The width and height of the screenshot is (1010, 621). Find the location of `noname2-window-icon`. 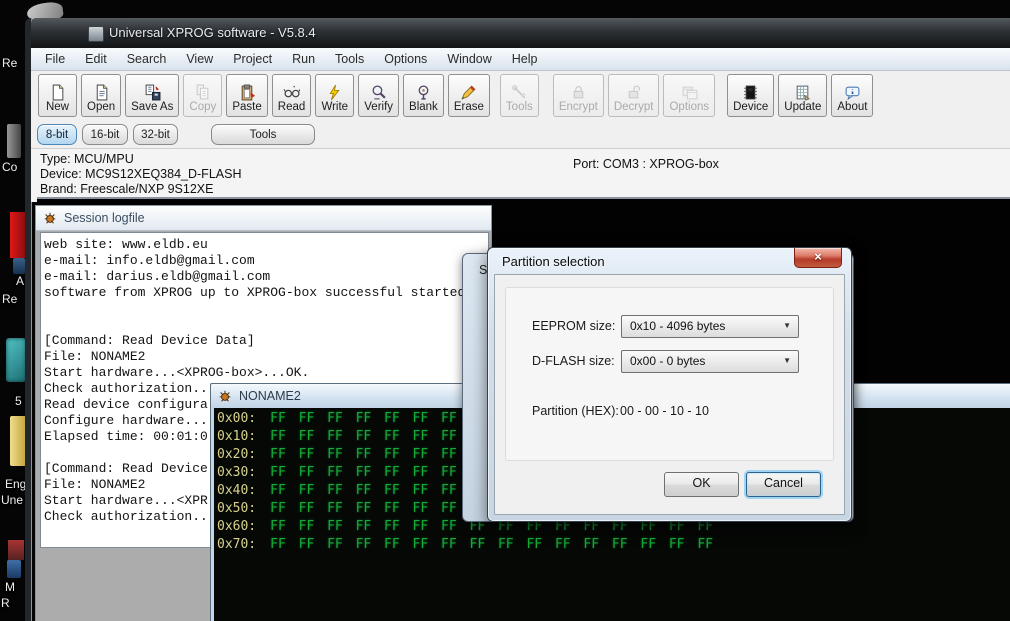

noname2-window-icon is located at coordinates (225, 396).